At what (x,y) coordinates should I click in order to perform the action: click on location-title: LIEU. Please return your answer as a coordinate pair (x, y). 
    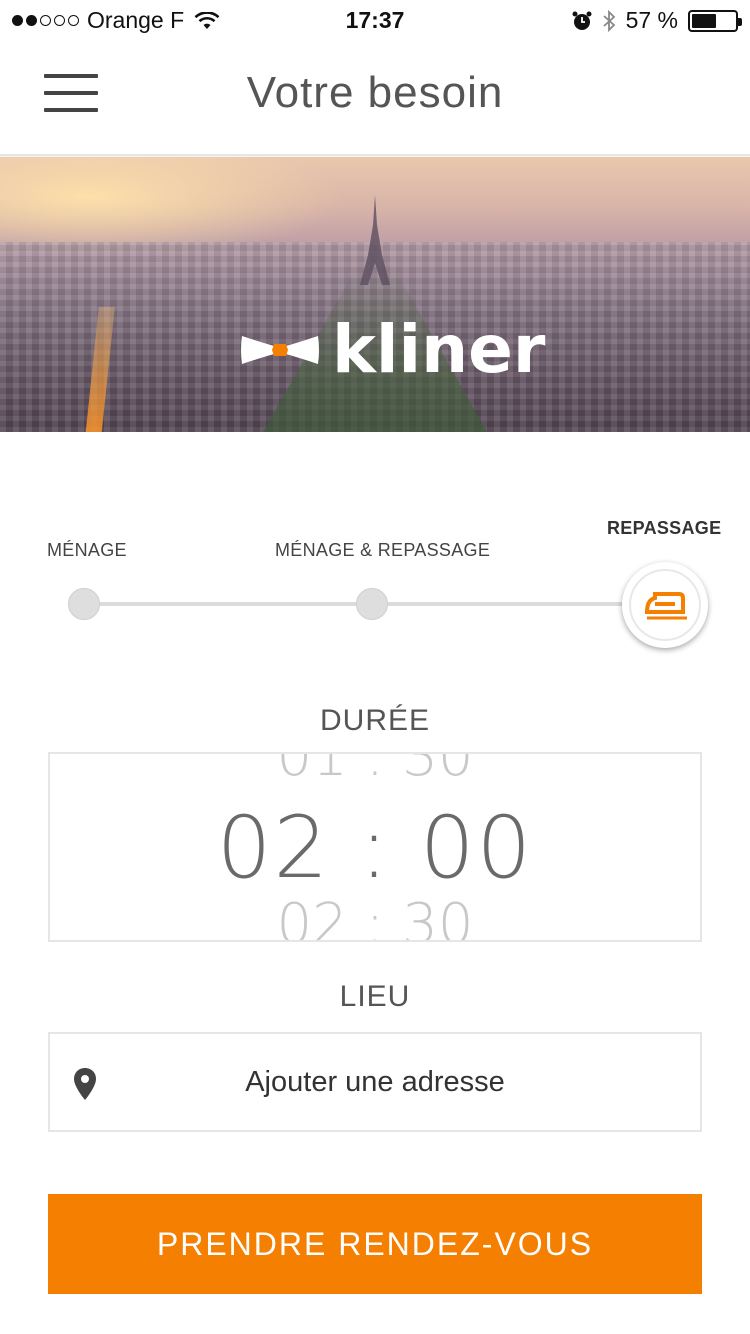
    Looking at the image, I should click on (375, 996).